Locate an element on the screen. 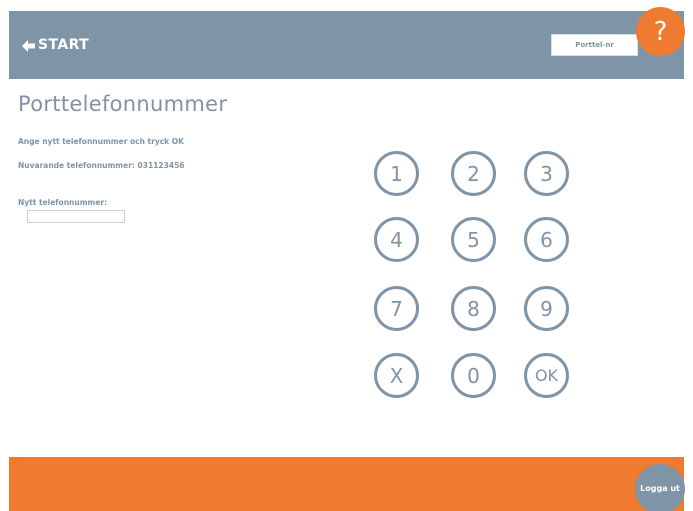  help-button: ? is located at coordinates (660, 31).